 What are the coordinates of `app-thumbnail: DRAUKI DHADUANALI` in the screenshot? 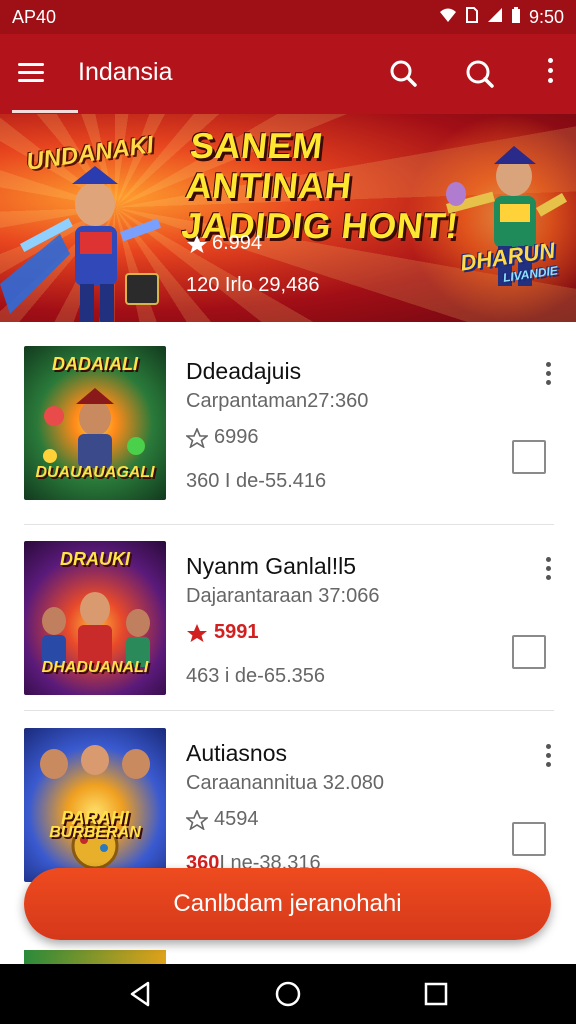 It's located at (95, 618).